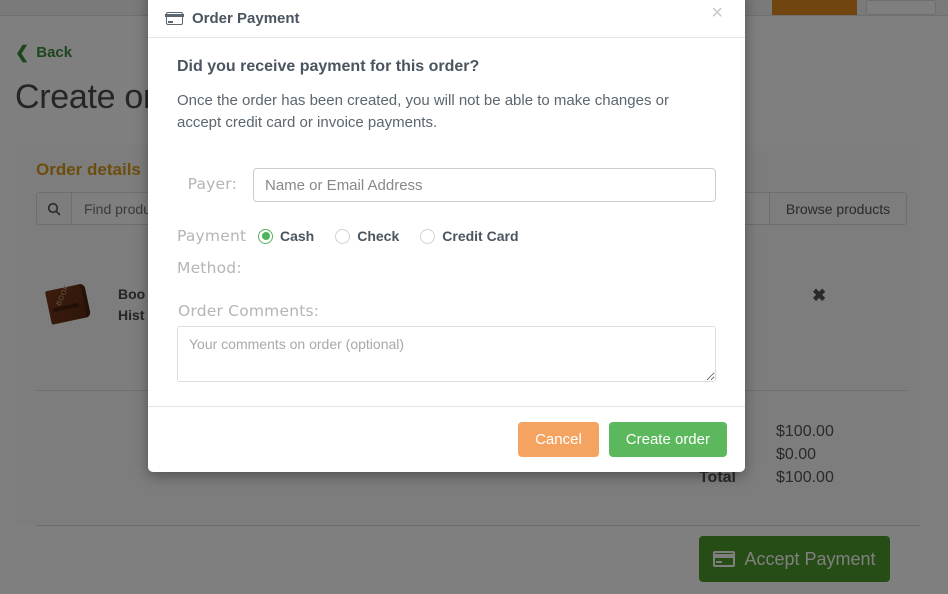 The height and width of the screenshot is (594, 948). I want to click on modal-title-label: Order Payment, so click(246, 18).